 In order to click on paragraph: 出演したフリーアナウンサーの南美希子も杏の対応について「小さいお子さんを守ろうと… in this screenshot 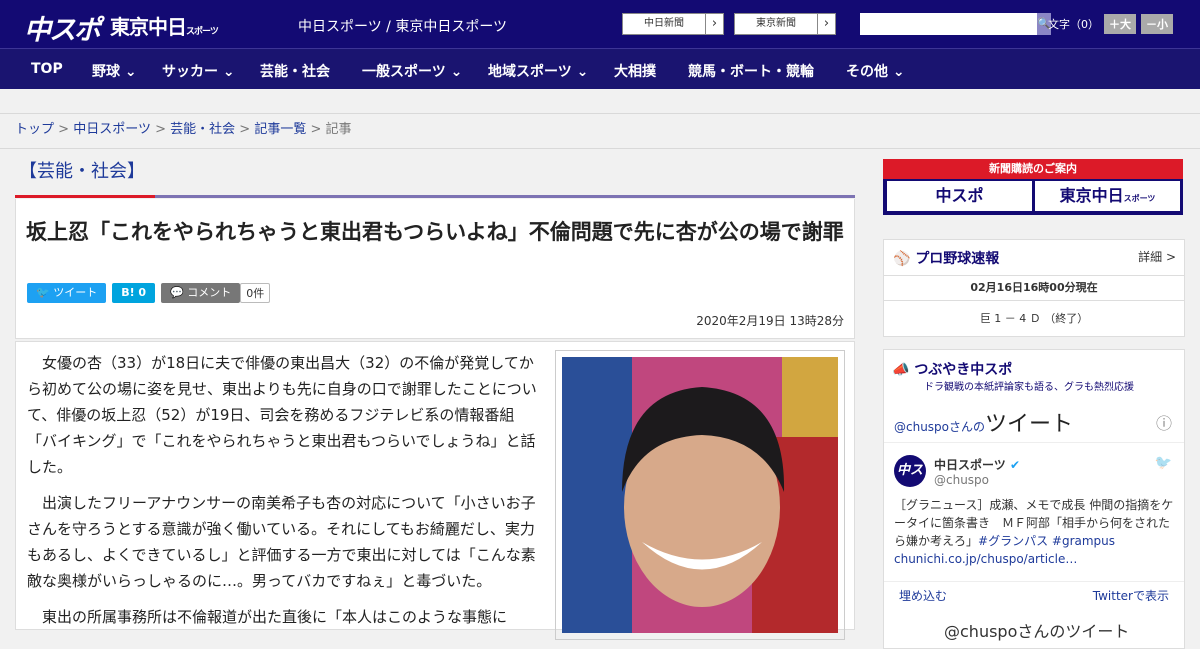, I will do `click(281, 542)`.